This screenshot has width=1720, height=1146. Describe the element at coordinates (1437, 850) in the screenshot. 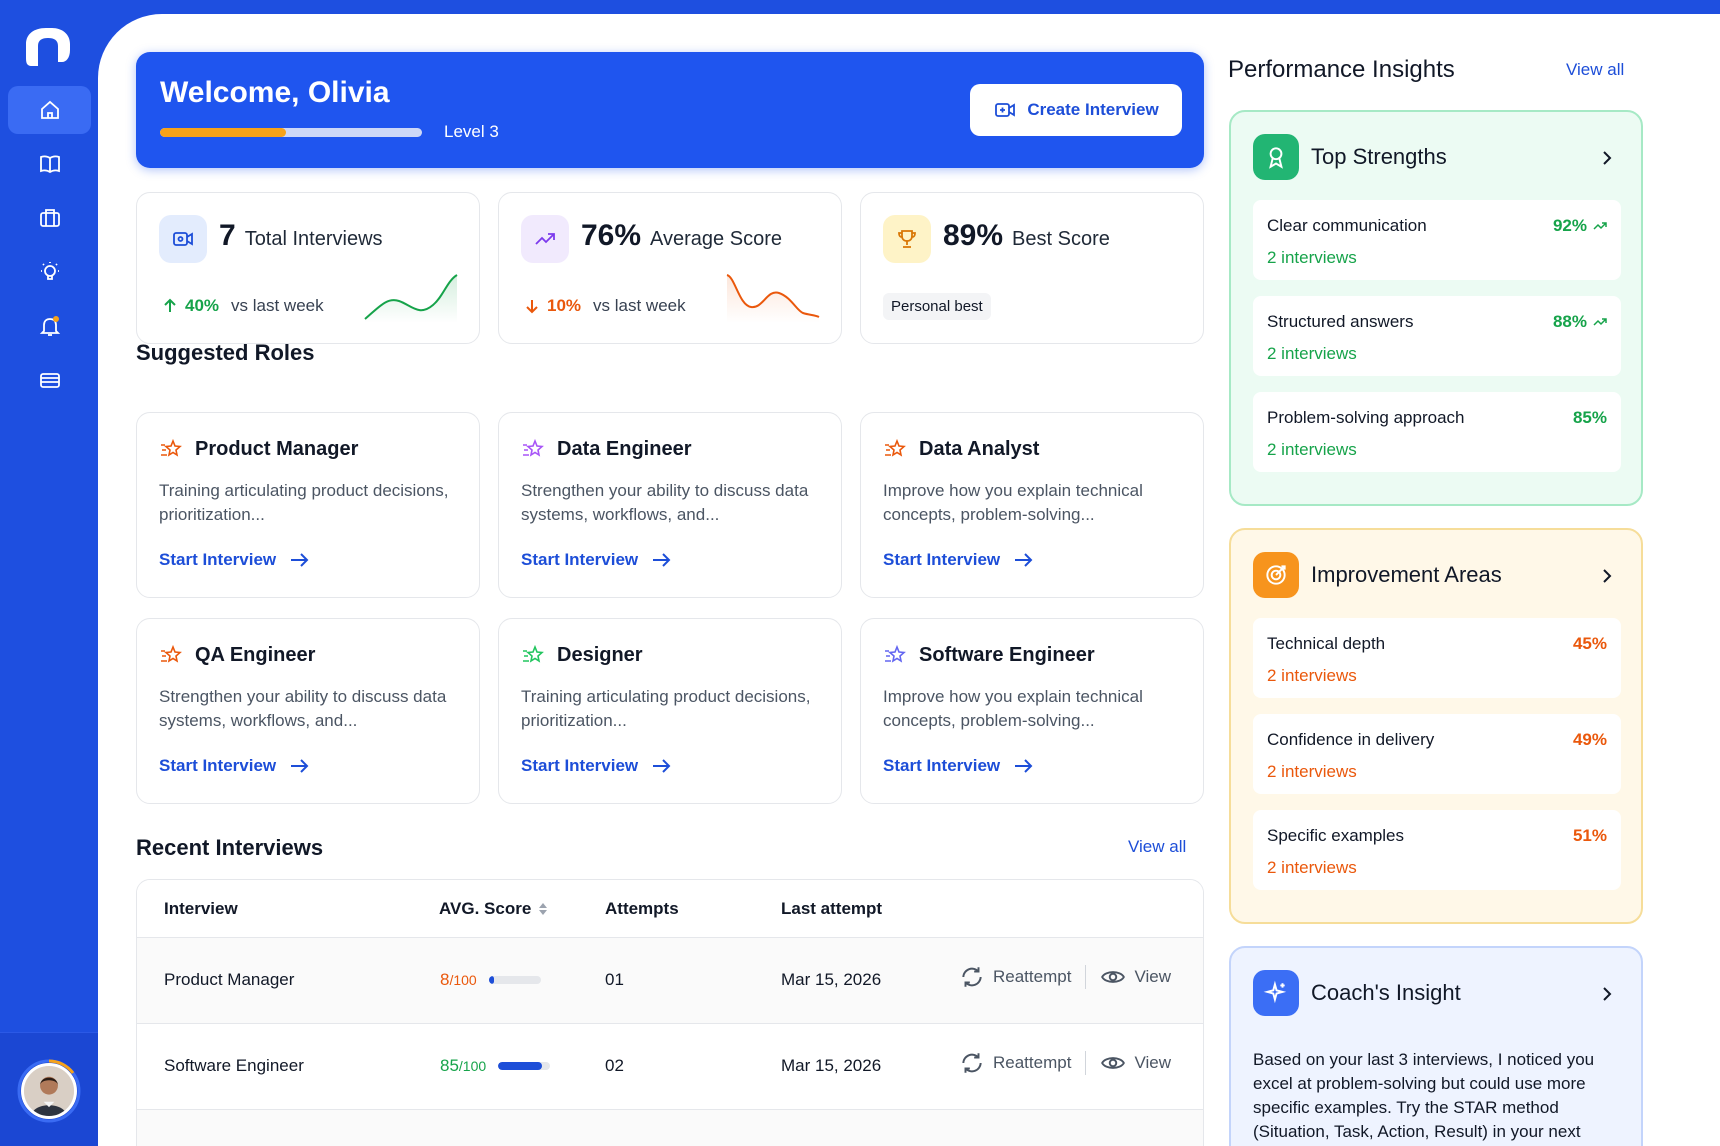

I see `improvement-item: Specific examples 2 interviews 51%` at that location.